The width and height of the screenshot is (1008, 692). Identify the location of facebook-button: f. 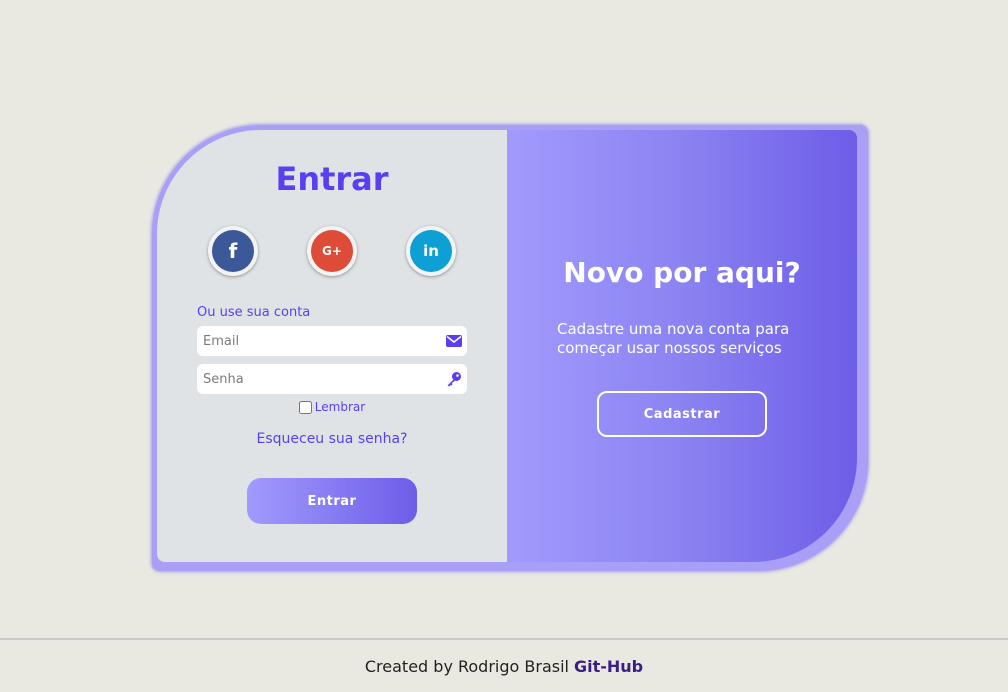
(233, 251).